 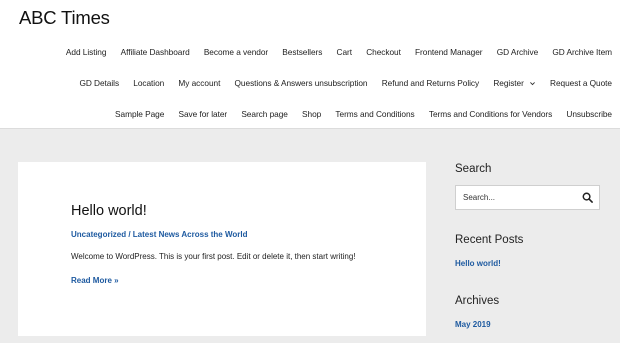 I want to click on nav-item-cart: Cart, so click(x=345, y=52).